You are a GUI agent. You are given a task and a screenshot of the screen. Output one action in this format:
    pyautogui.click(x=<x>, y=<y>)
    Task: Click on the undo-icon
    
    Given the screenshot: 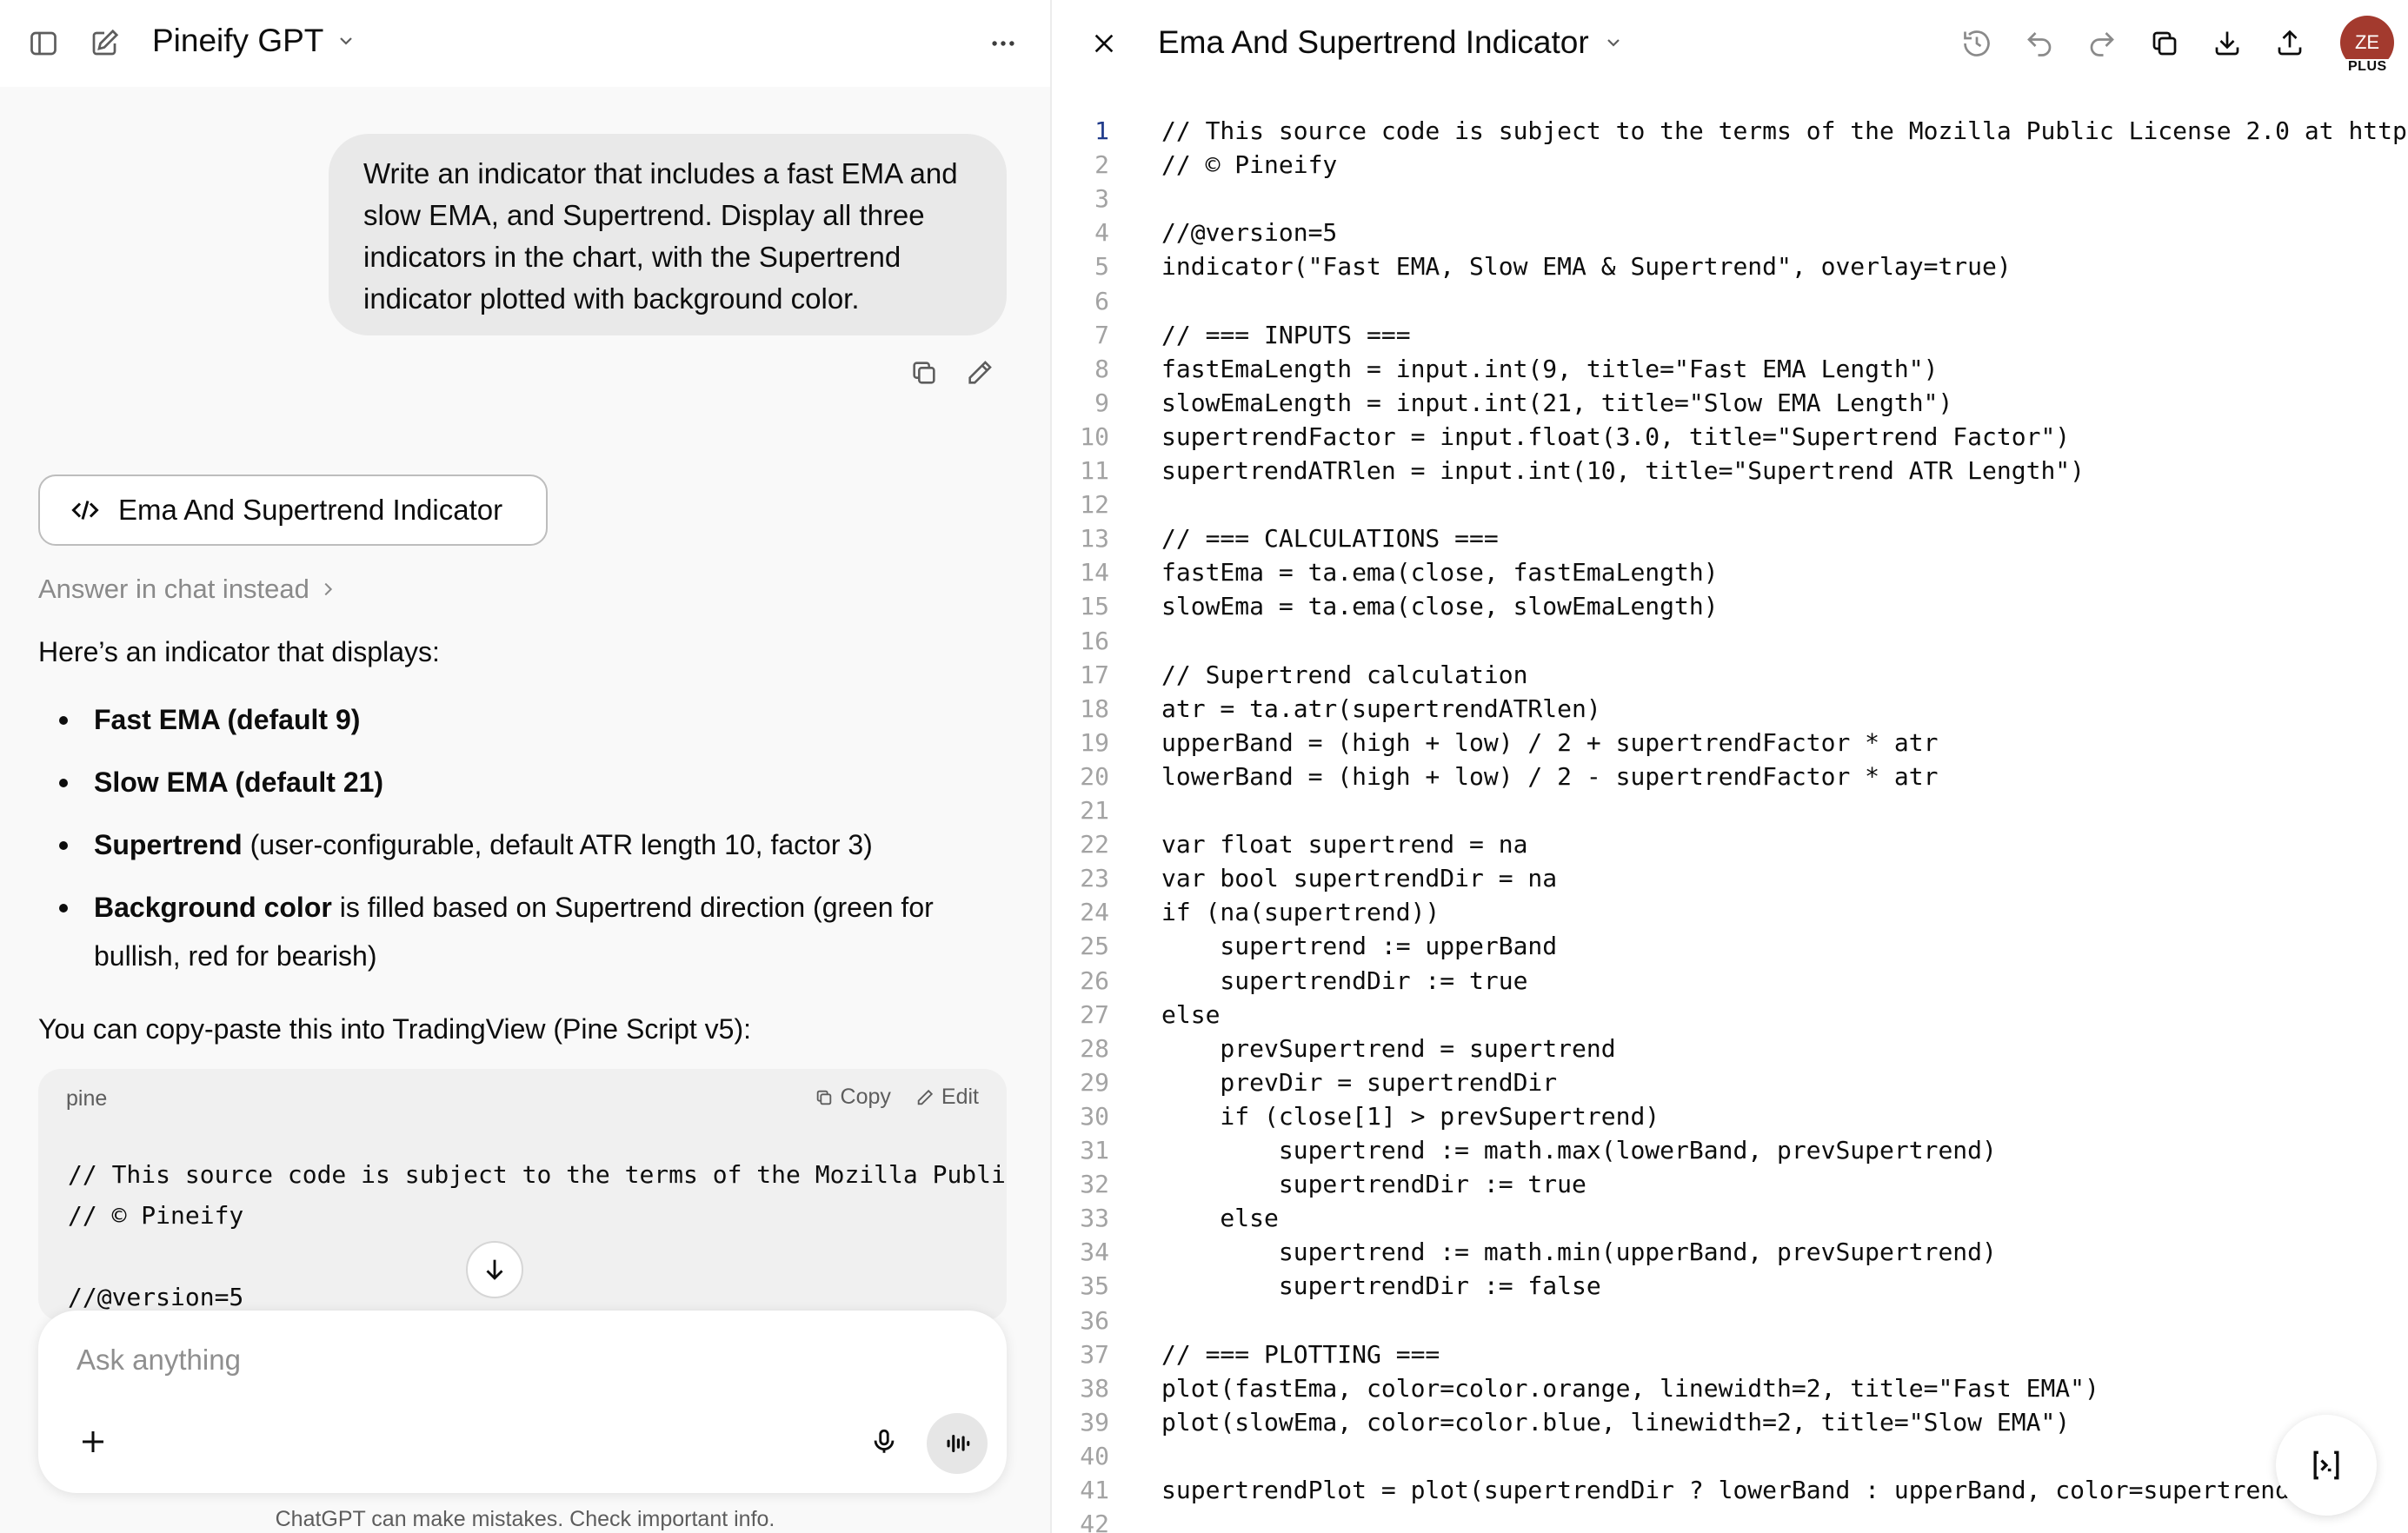 What is the action you would take?
    pyautogui.click(x=2040, y=44)
    